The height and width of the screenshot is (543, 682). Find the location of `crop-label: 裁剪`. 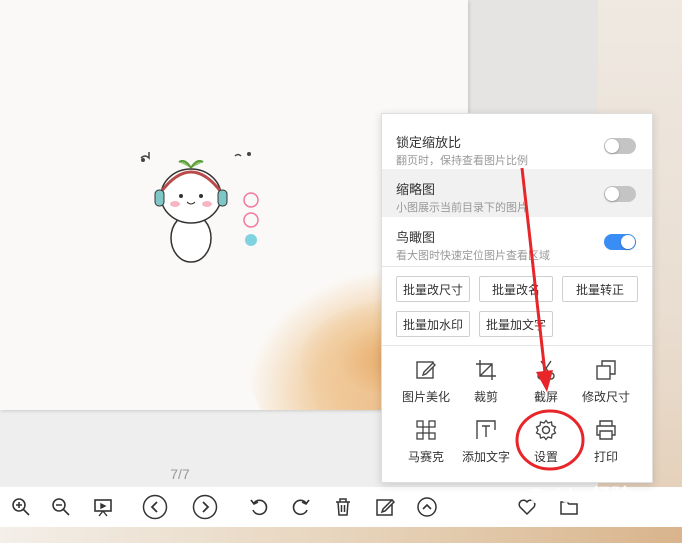

crop-label: 裁剪 is located at coordinates (485, 397).